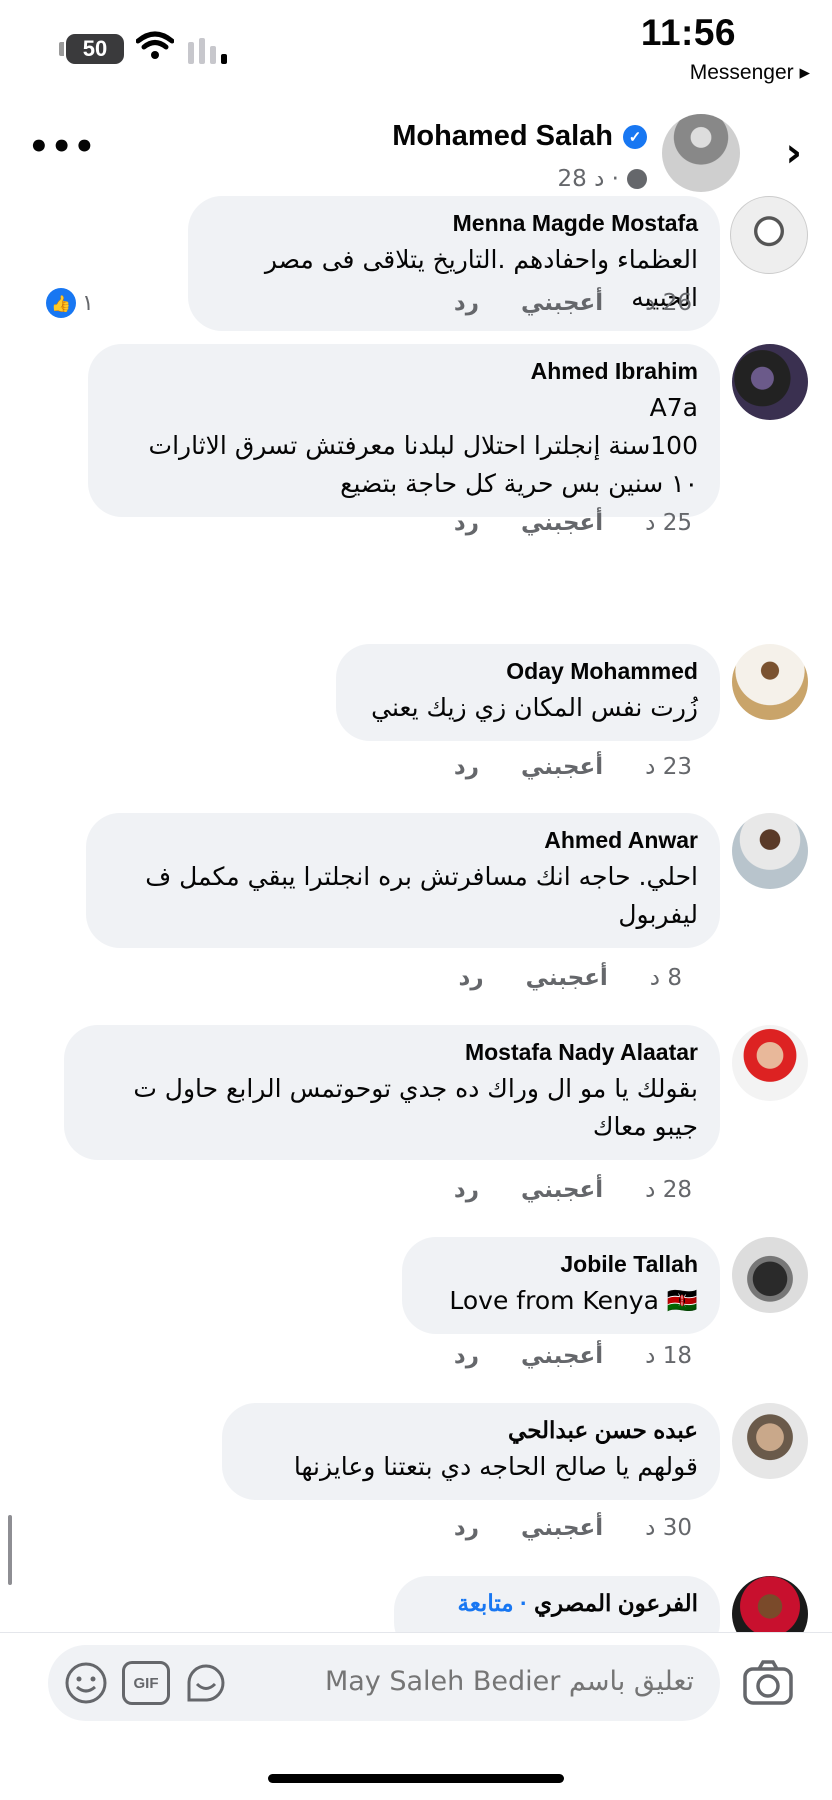 The image size is (832, 1800). What do you see at coordinates (10, 1550) in the screenshot?
I see `scrollbar` at bounding box center [10, 1550].